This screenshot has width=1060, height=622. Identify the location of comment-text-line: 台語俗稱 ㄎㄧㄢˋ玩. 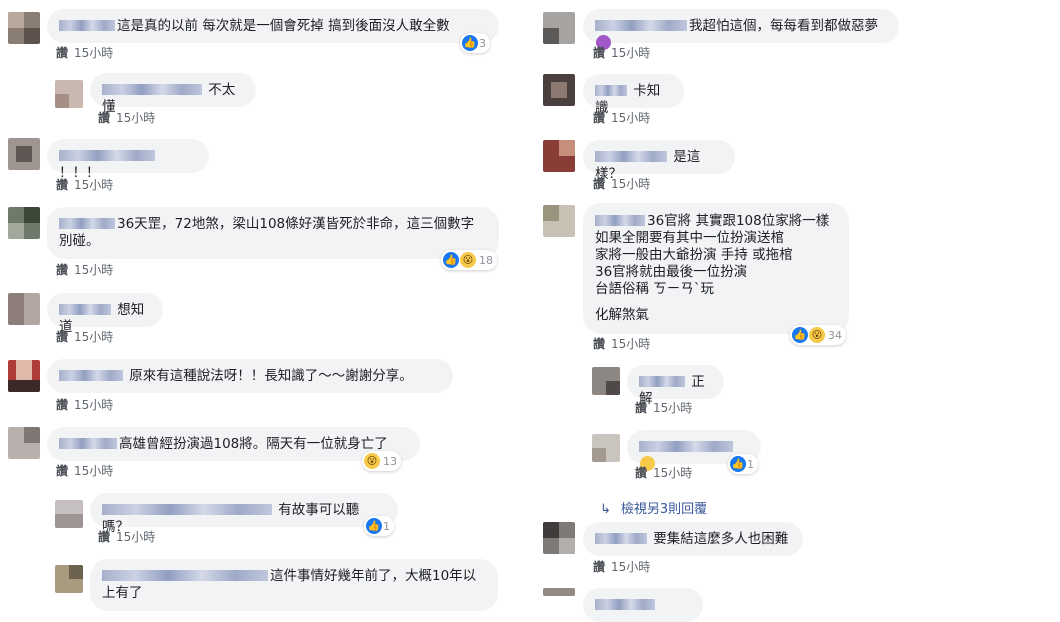
(655, 289).